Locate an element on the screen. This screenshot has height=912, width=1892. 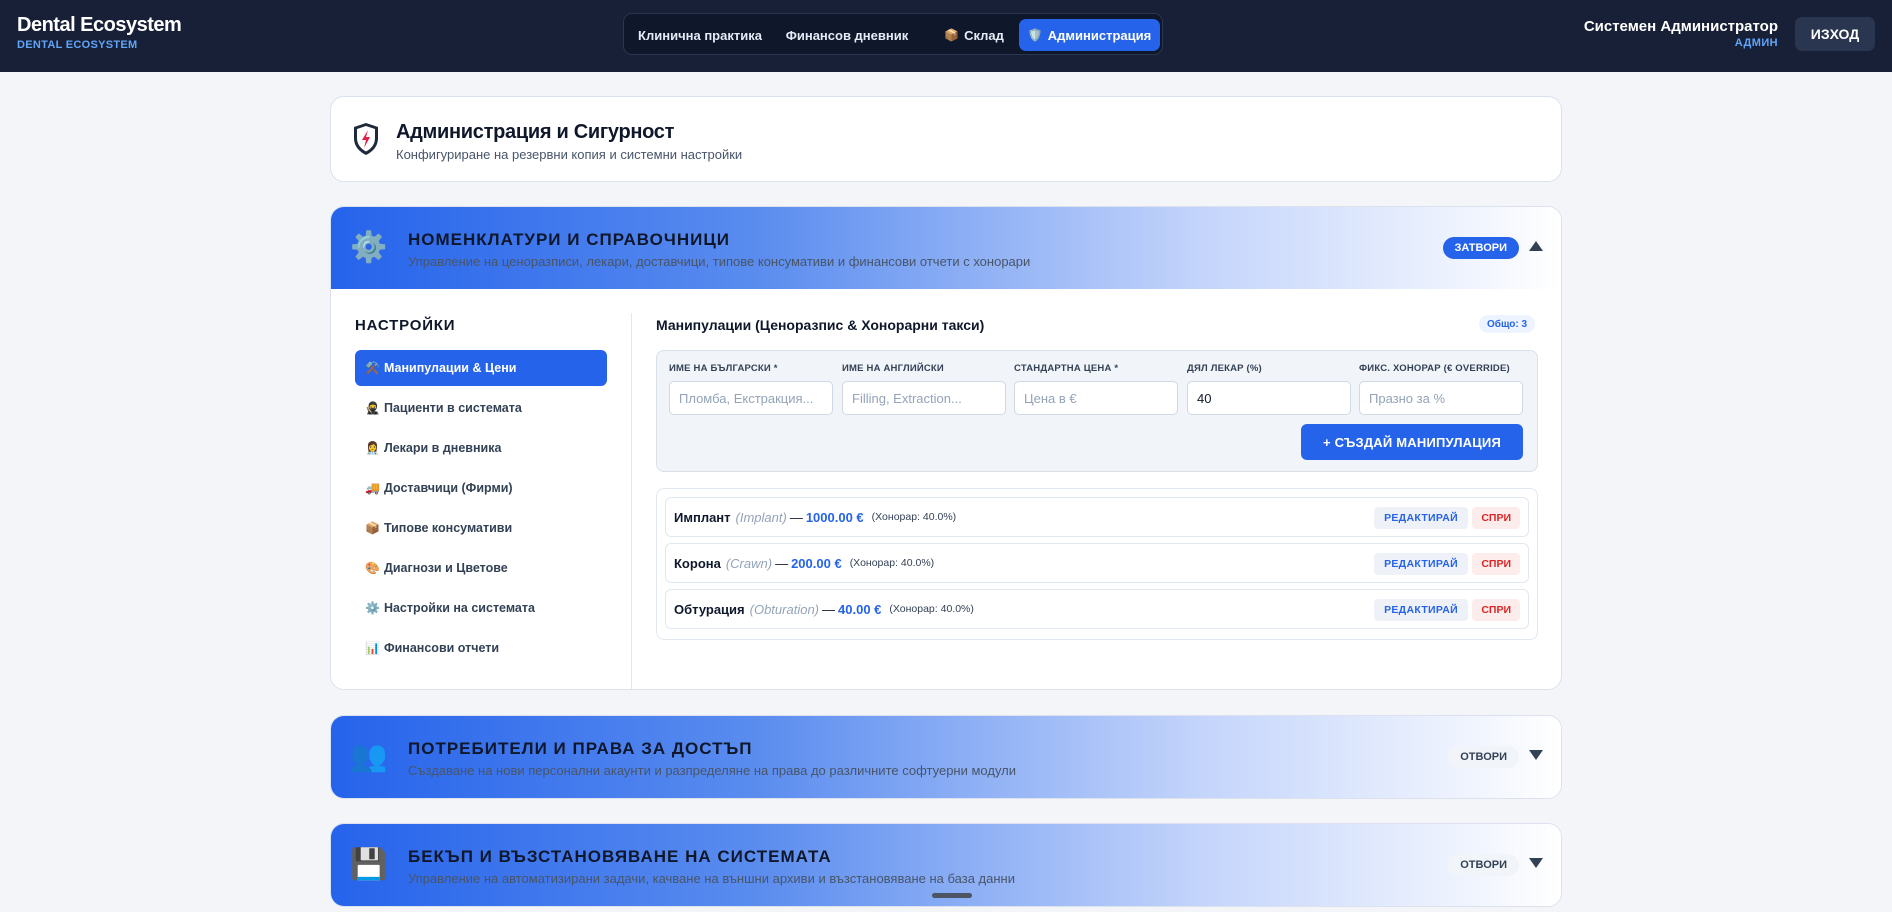
hammer-pick-icon: ⚒️ is located at coordinates (372, 368).